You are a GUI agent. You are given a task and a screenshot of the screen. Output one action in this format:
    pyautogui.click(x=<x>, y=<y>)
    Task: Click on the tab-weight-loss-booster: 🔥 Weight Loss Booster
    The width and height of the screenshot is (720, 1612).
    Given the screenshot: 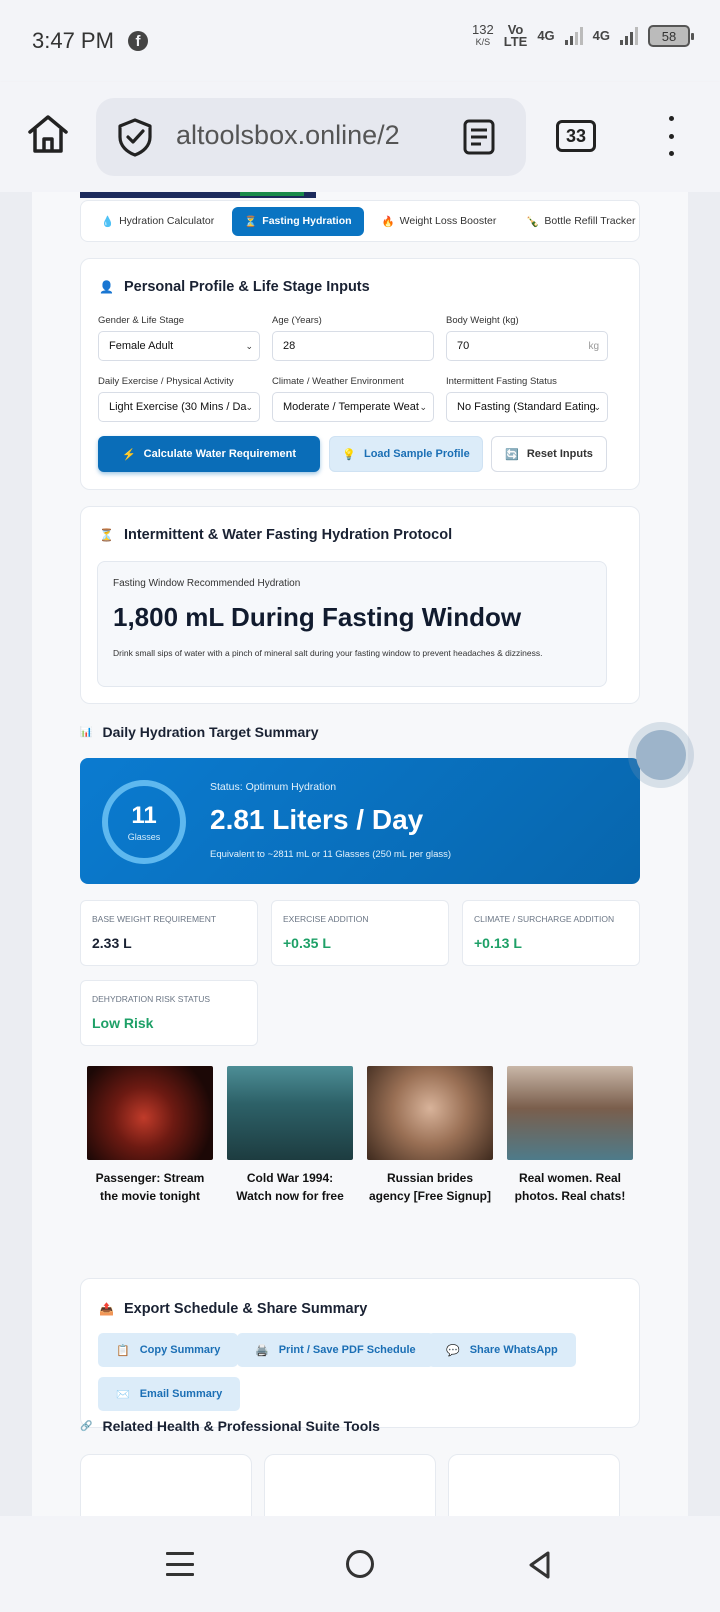 What is the action you would take?
    pyautogui.click(x=439, y=221)
    